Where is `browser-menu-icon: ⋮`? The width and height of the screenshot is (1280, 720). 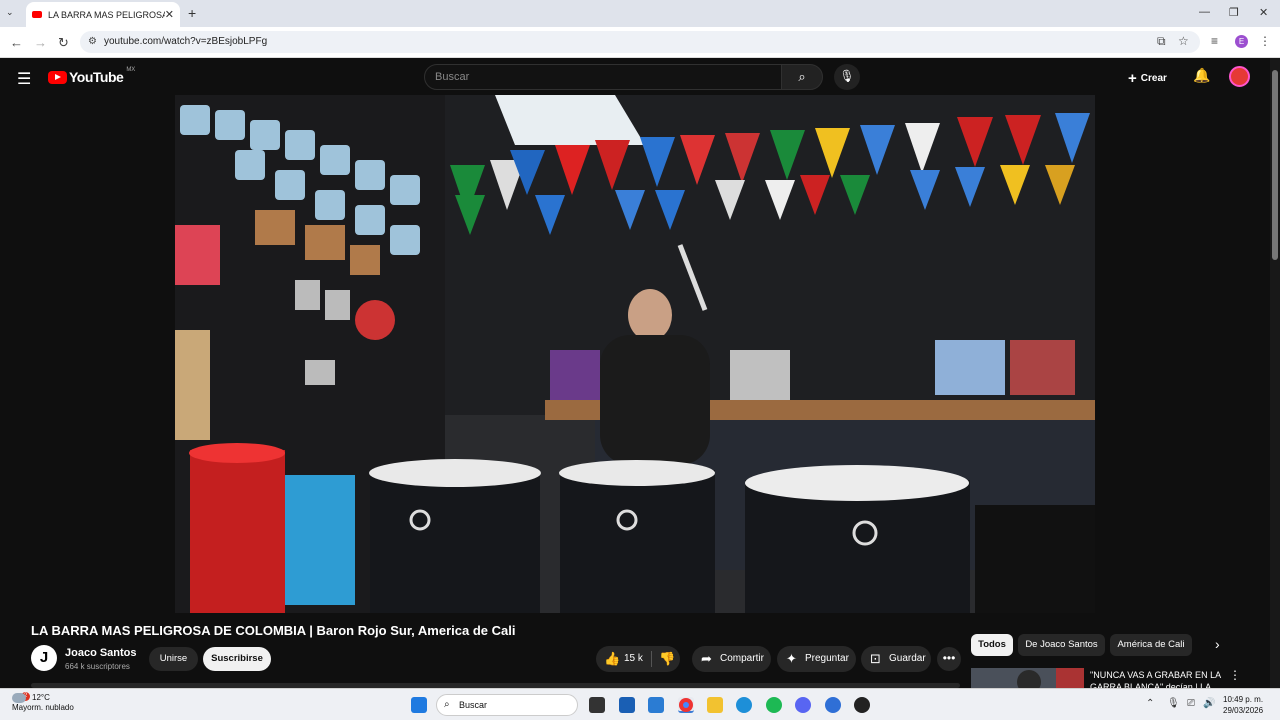
browser-menu-icon: ⋮ is located at coordinates (1265, 41).